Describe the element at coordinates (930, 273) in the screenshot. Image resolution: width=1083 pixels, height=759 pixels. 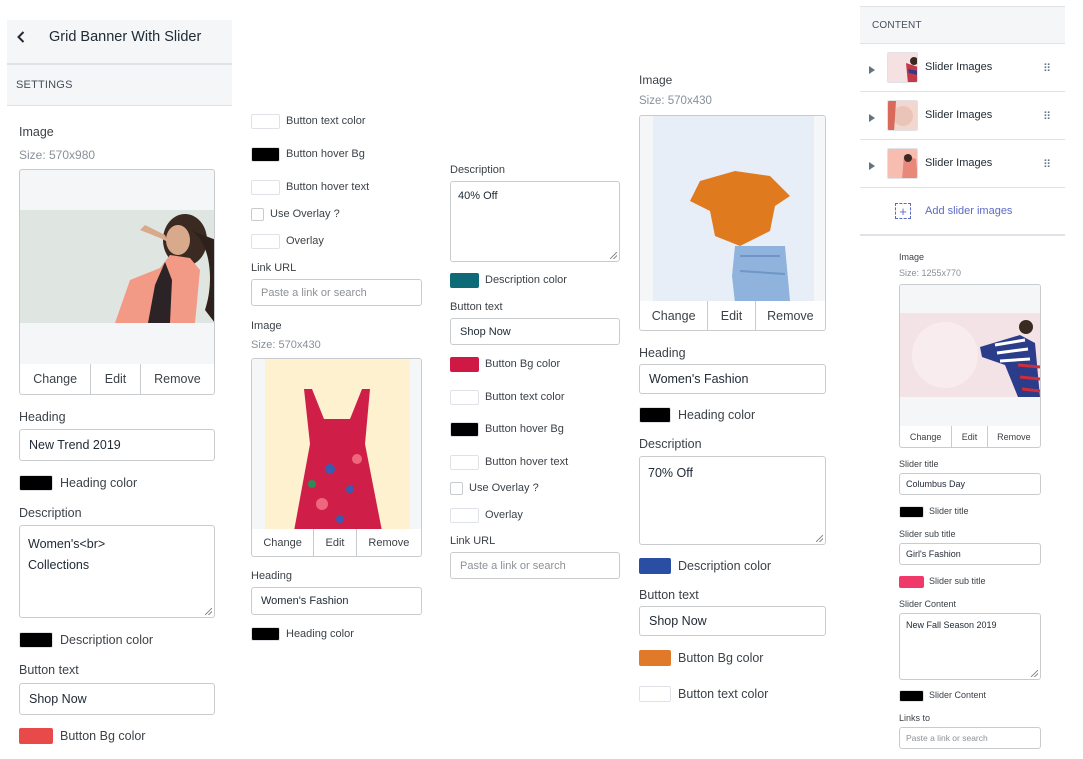
I see `image-size: Size: 1255x770` at that location.